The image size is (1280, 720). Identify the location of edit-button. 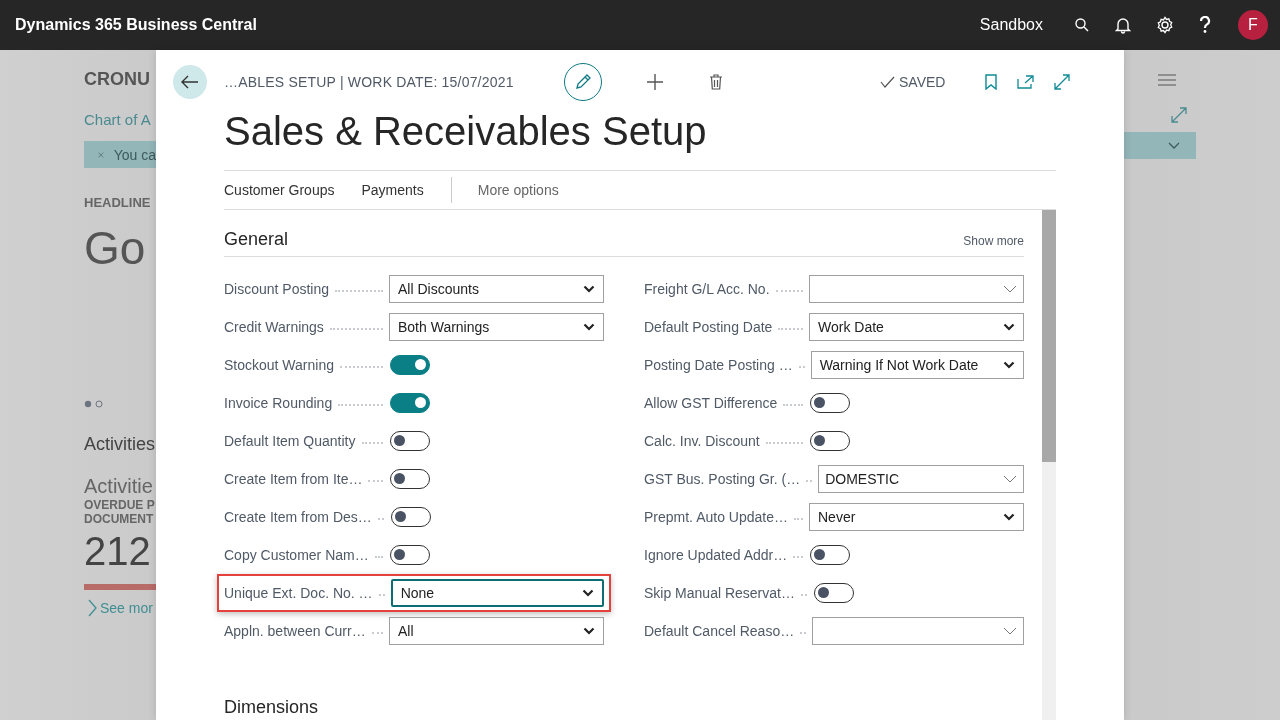
(583, 82).